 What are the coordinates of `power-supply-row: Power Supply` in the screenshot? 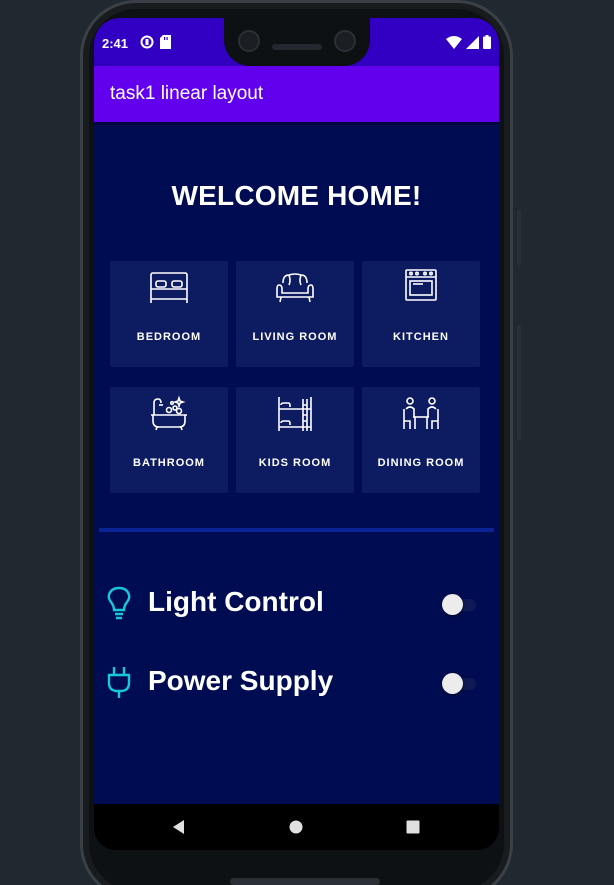 It's located at (296, 683).